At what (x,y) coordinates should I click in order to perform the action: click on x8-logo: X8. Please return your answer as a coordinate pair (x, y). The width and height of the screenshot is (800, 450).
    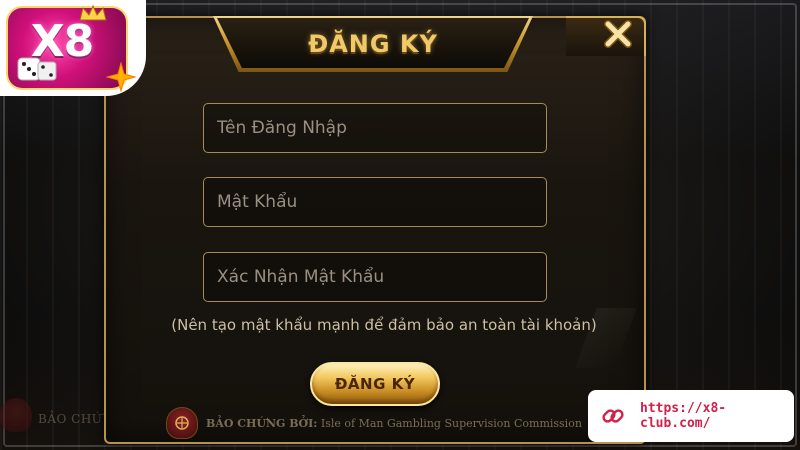
    Looking at the image, I should click on (73, 49).